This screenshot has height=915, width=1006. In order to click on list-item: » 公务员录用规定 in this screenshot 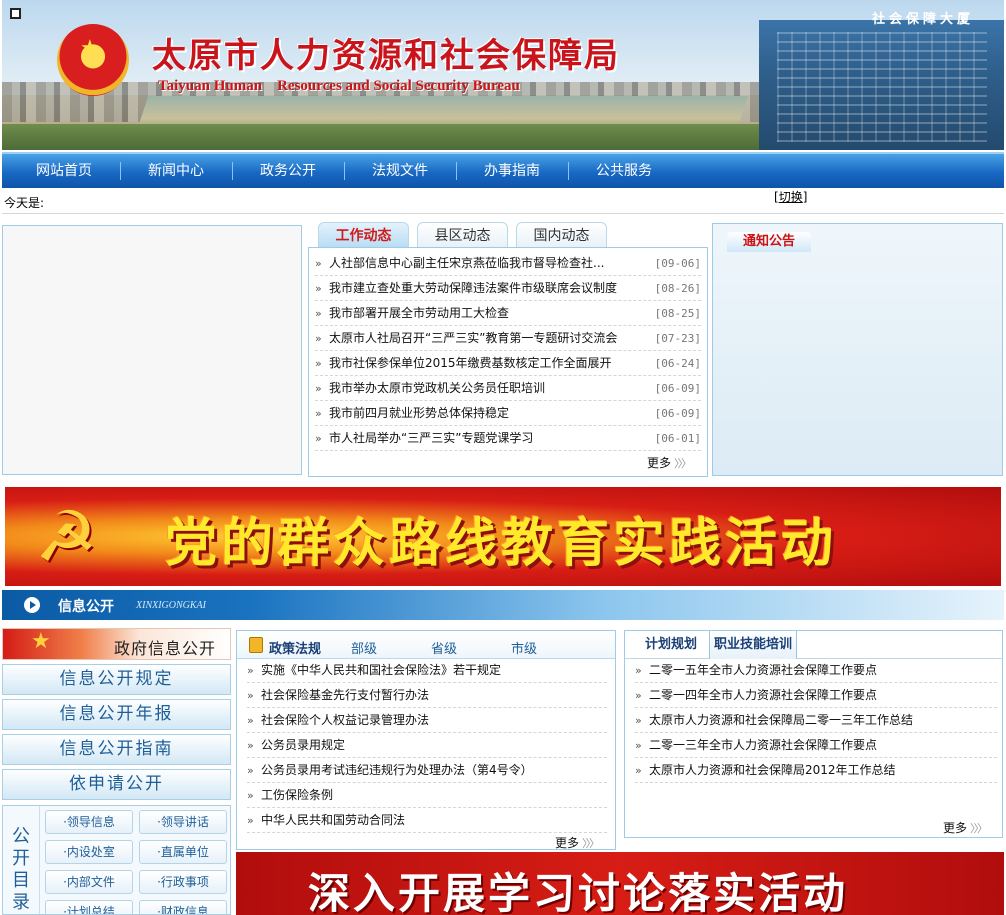, I will do `click(427, 745)`.